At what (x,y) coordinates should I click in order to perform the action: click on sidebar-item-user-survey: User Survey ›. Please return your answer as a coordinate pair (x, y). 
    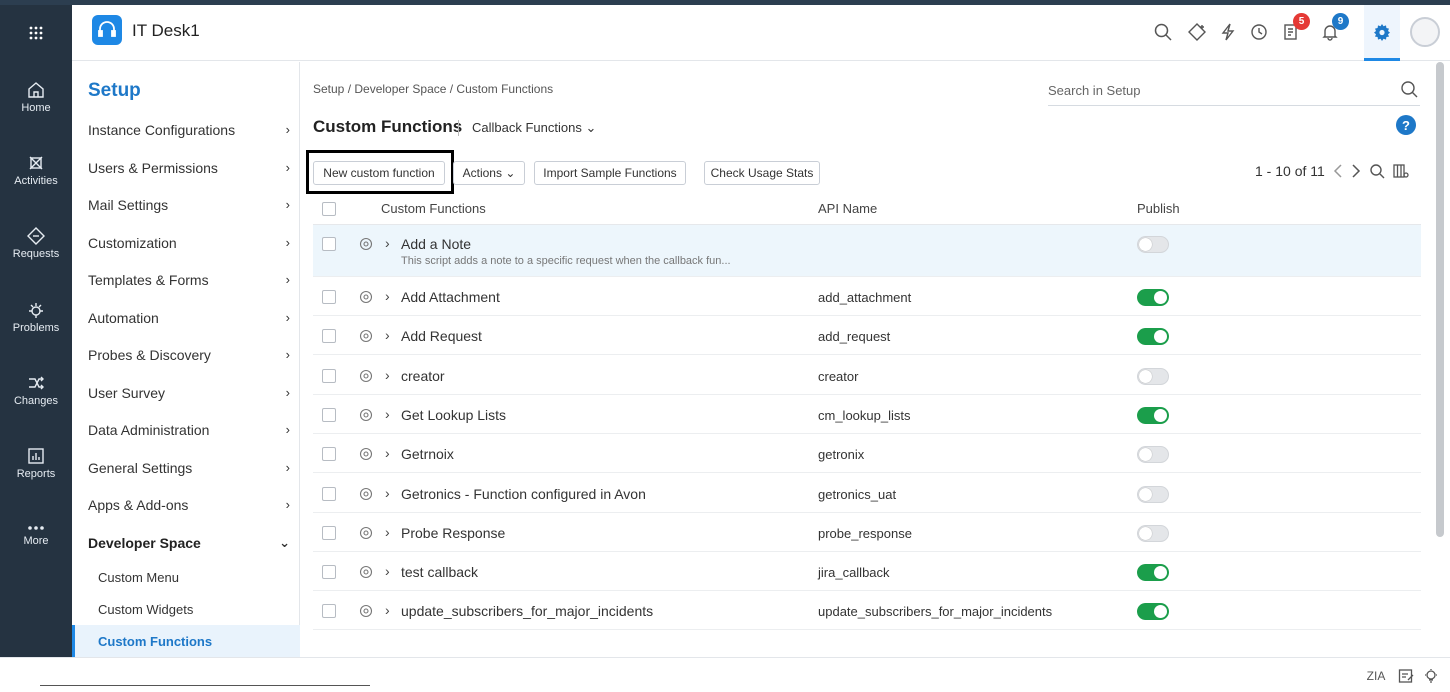
    Looking at the image, I should click on (186, 392).